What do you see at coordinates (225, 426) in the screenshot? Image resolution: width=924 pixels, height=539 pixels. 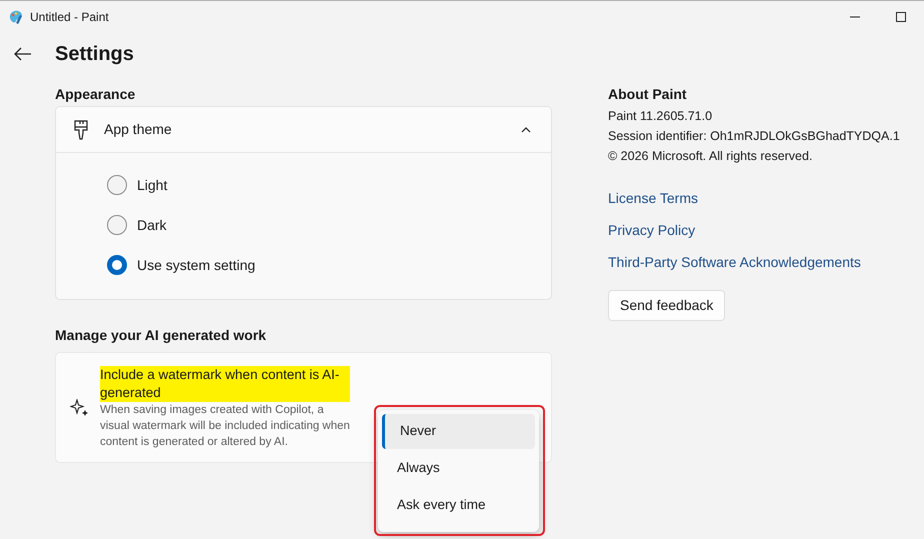 I see `setting-description: When saving images created with Copilot, a visual watermark will be included indicating when content is generated or altered by AI.` at bounding box center [225, 426].